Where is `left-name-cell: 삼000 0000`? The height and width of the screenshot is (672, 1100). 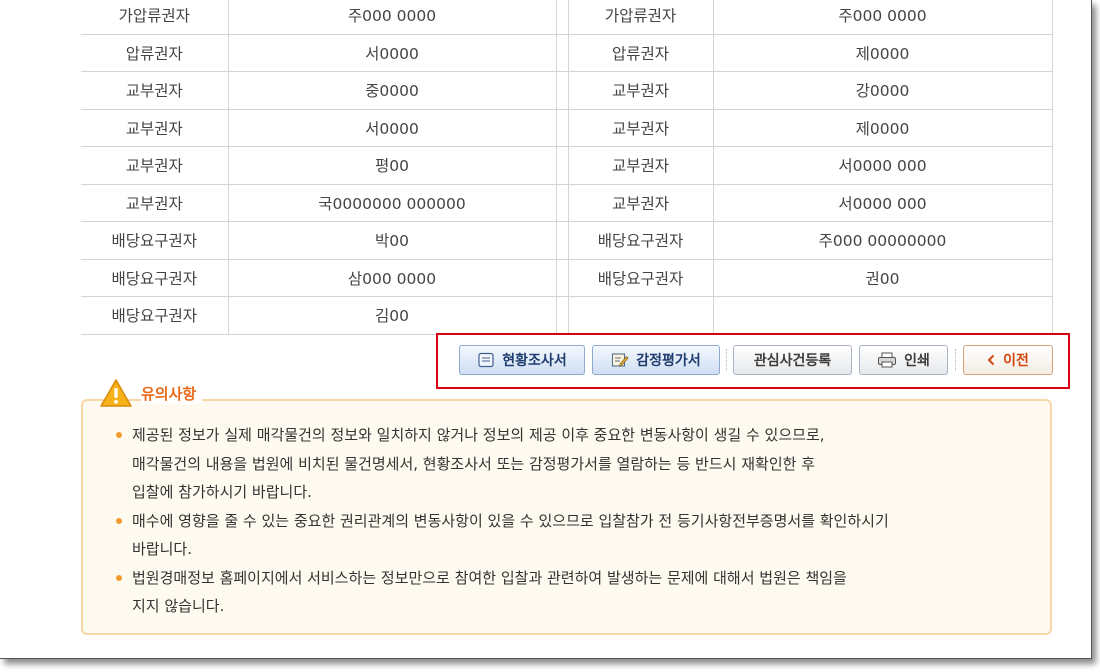 left-name-cell: 삼000 0000 is located at coordinates (392, 278).